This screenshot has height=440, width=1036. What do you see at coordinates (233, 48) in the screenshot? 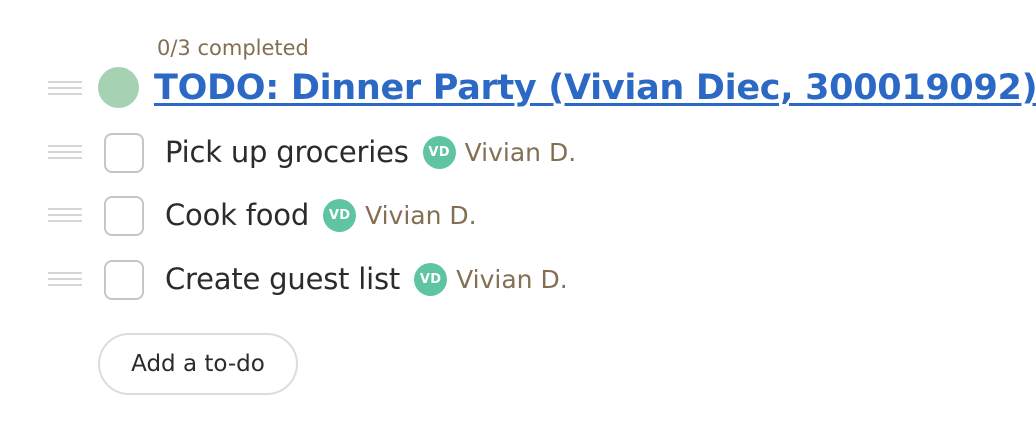
I see `completion-progress: 0/3 completed` at bounding box center [233, 48].